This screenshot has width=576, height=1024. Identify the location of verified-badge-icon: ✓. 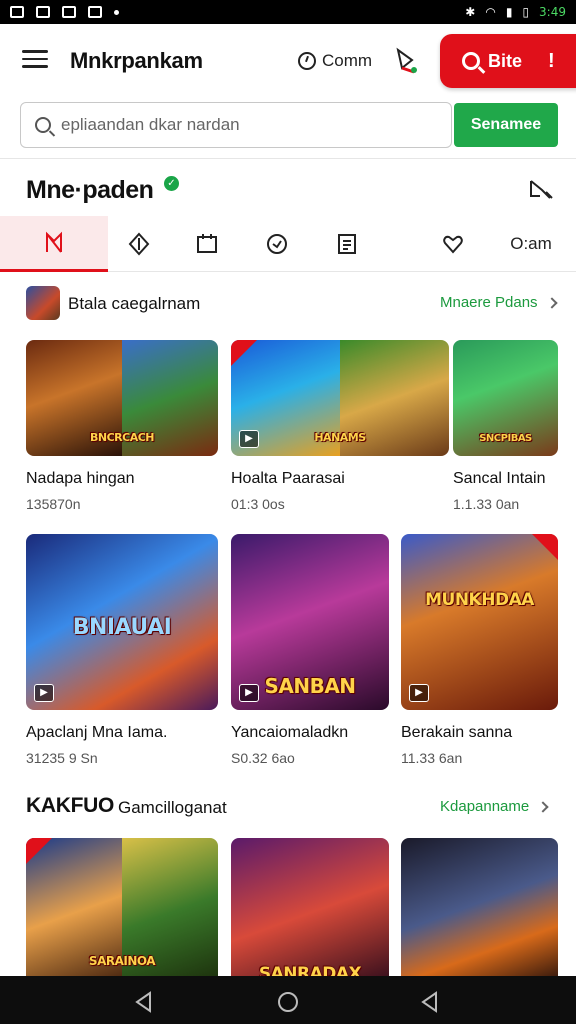
(171, 183).